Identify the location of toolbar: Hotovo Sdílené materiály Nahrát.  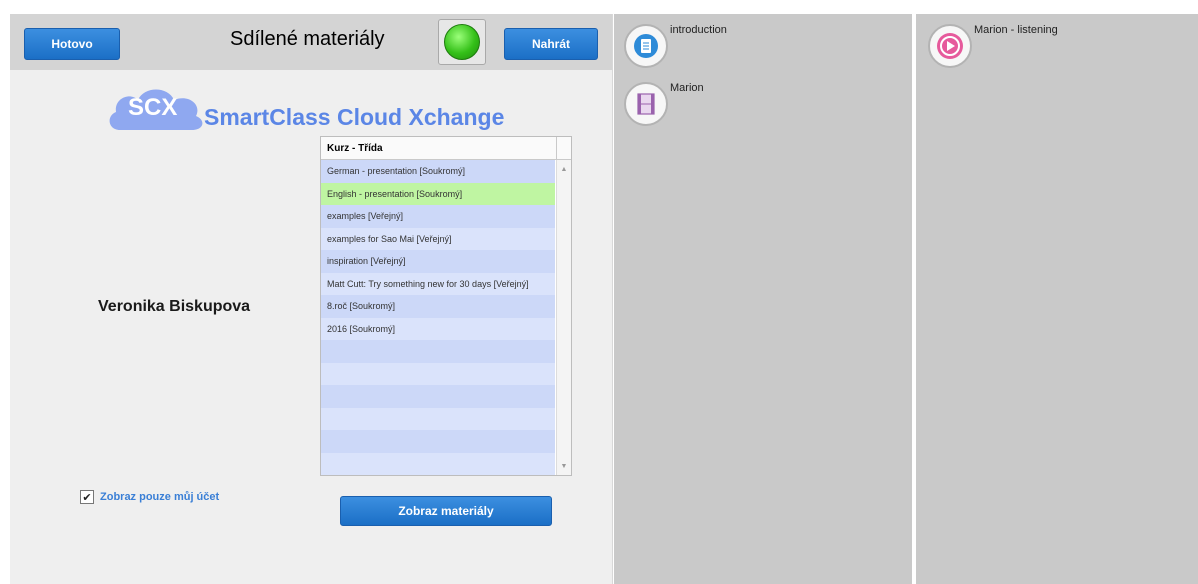
(311, 42).